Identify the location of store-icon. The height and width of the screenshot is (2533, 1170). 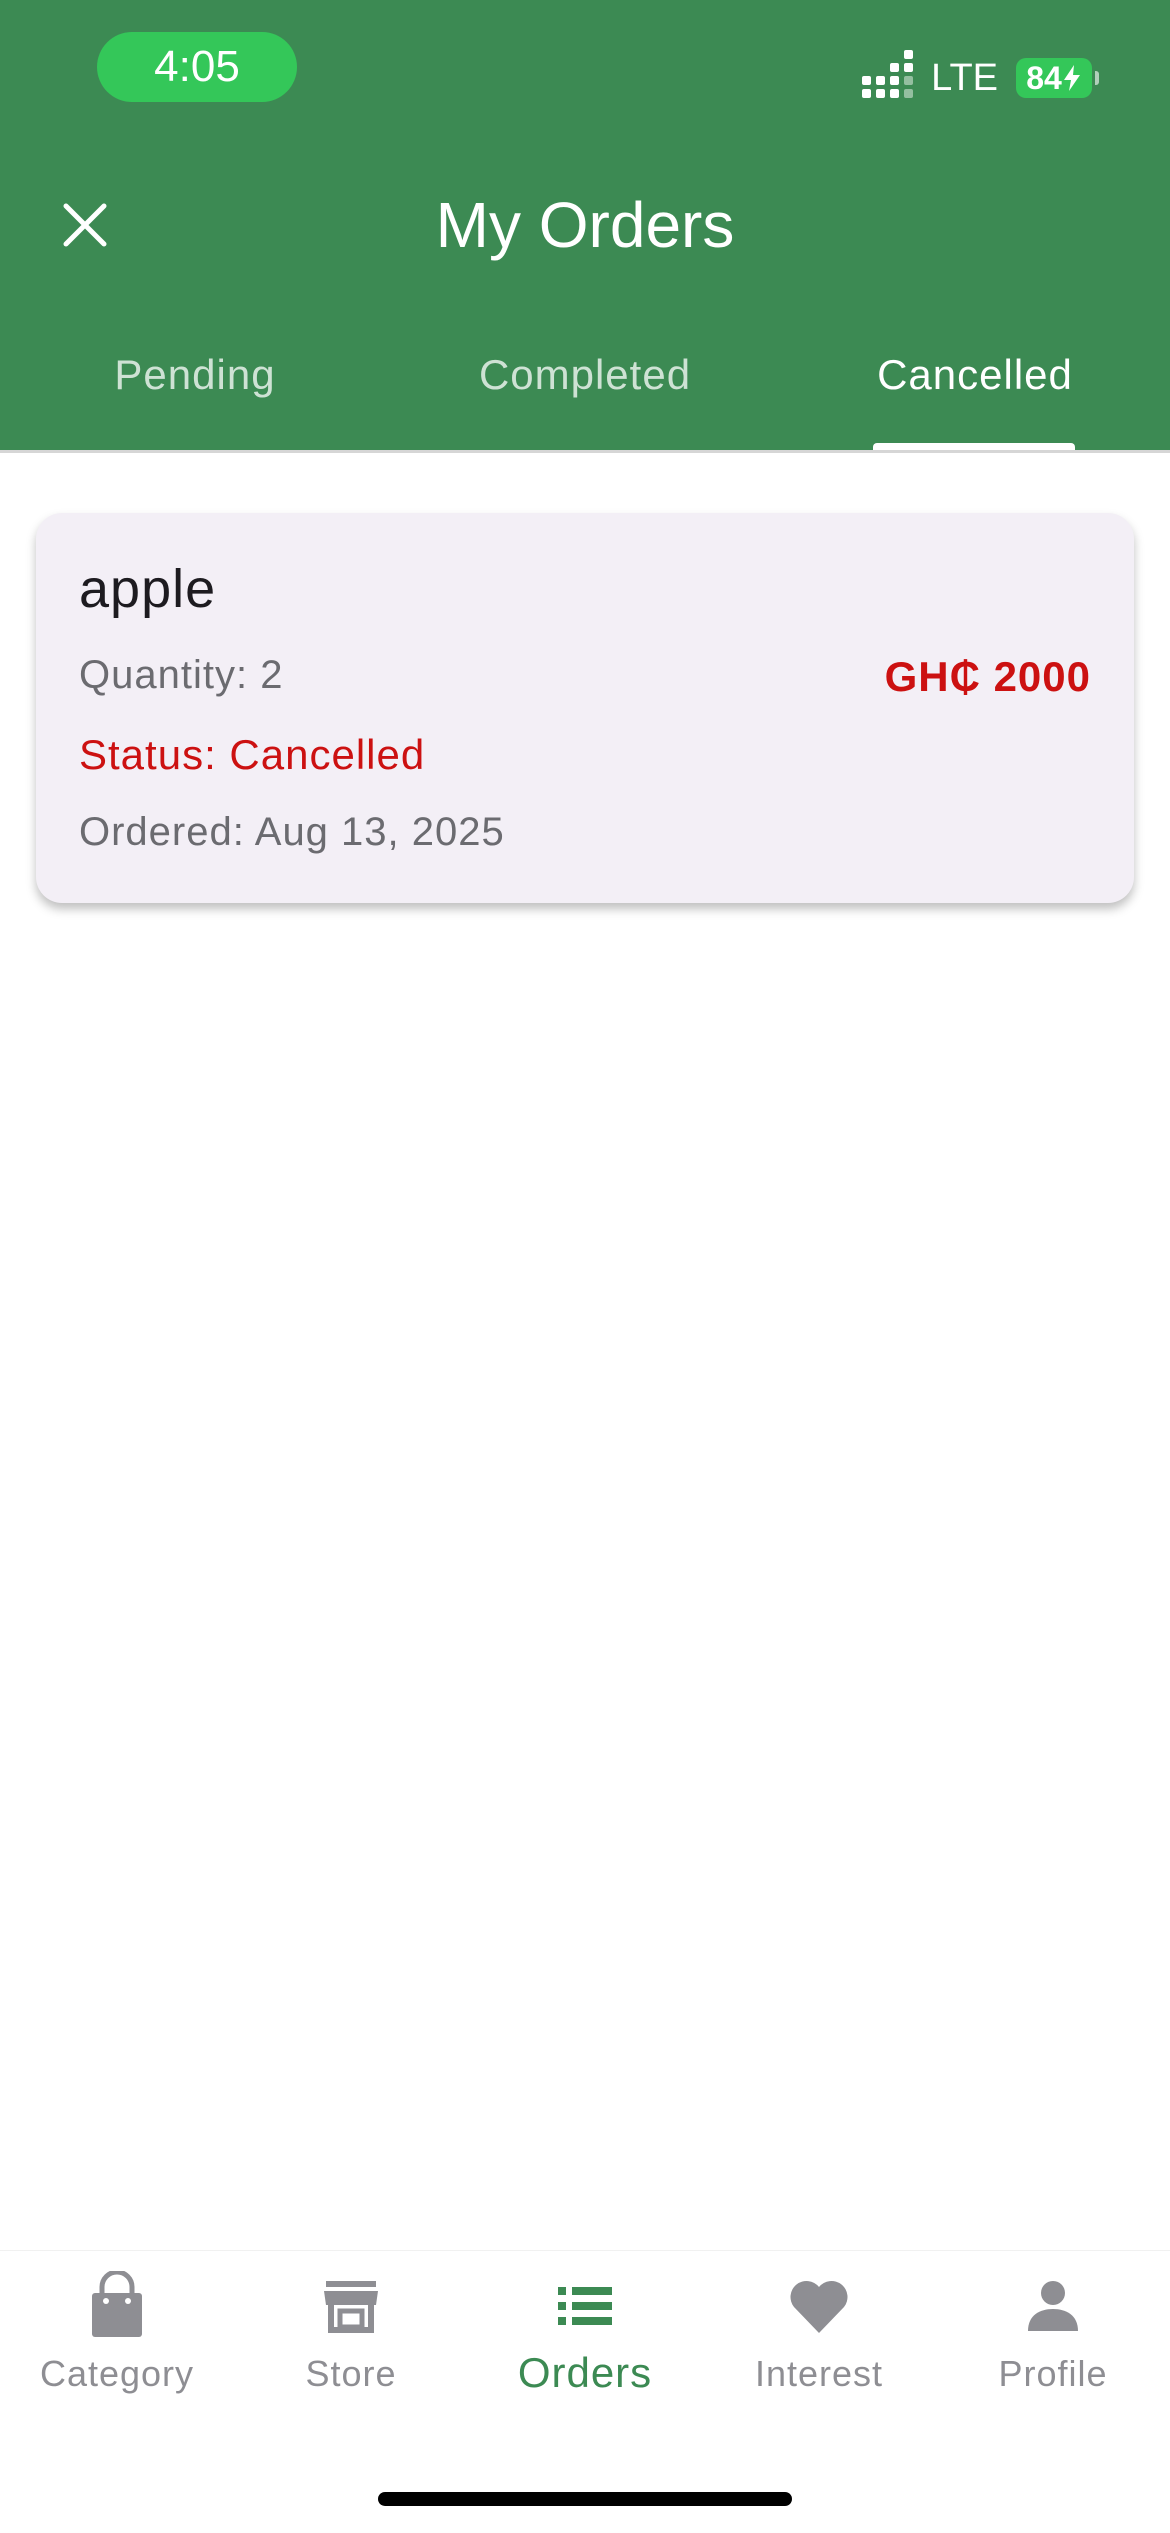
(351, 2307).